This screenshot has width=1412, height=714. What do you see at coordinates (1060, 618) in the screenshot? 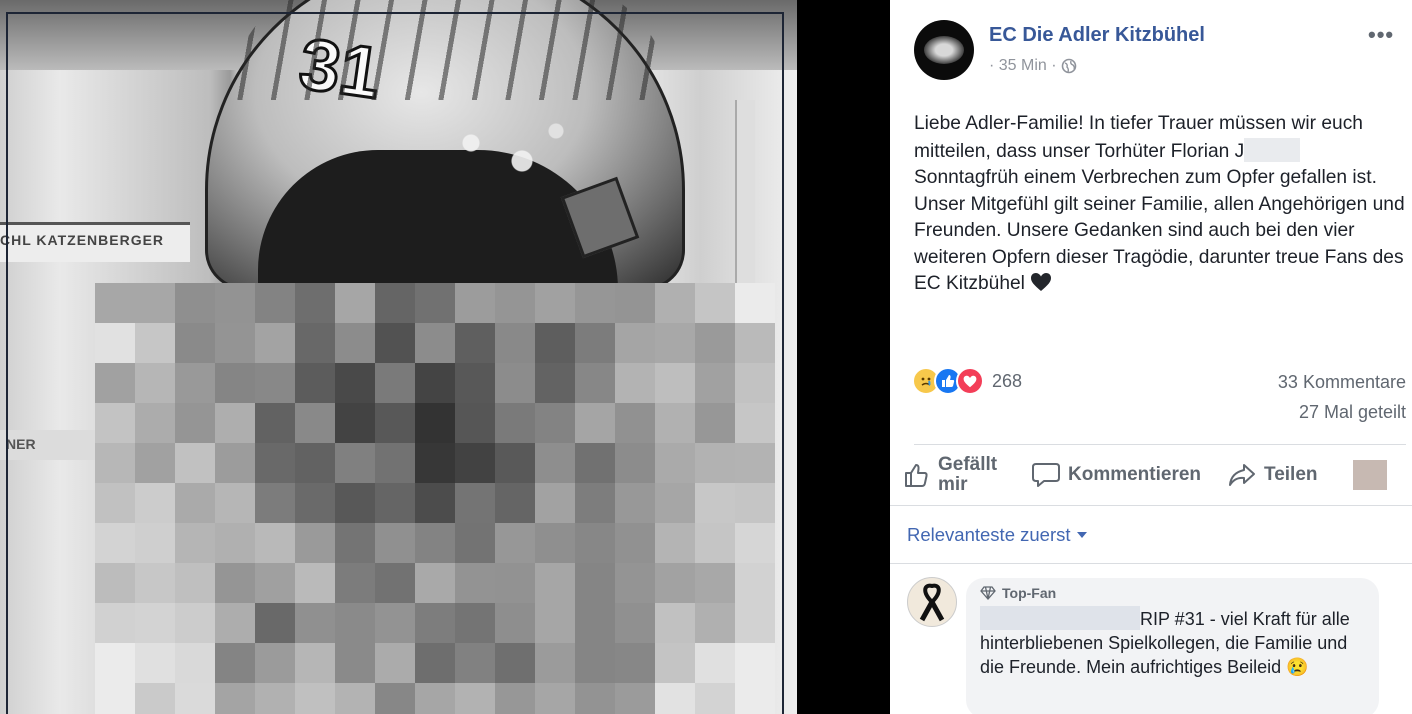
I see `redacted-commenter-name` at bounding box center [1060, 618].